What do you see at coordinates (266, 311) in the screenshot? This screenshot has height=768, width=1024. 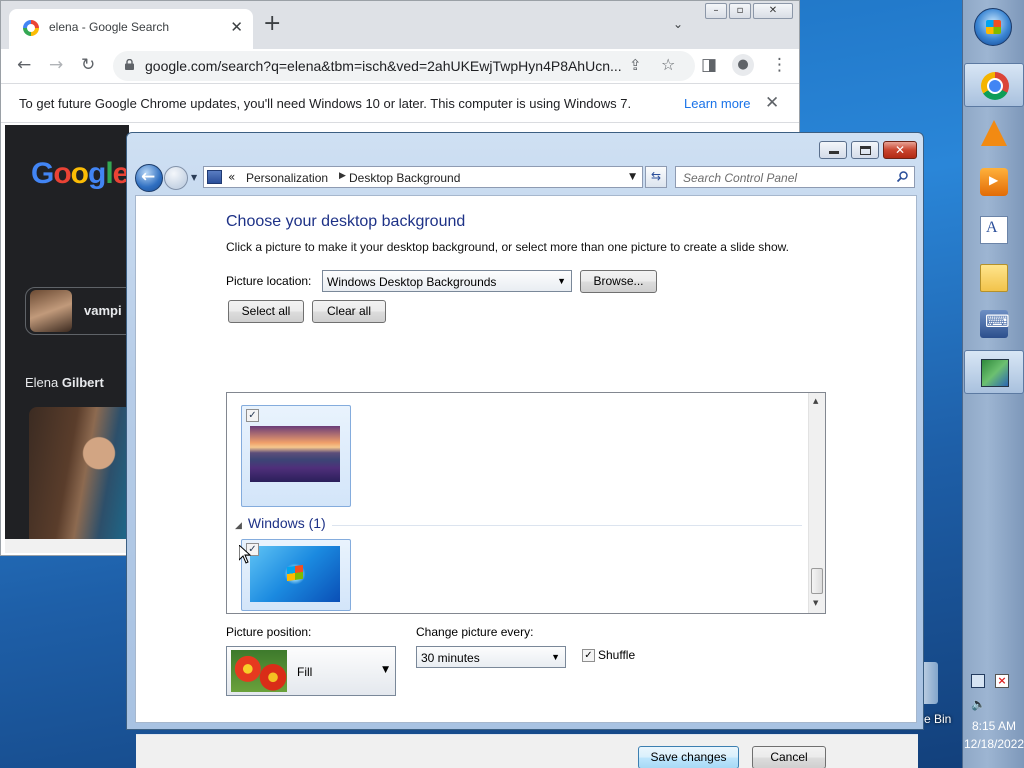 I see `select-all-button: Select all` at bounding box center [266, 311].